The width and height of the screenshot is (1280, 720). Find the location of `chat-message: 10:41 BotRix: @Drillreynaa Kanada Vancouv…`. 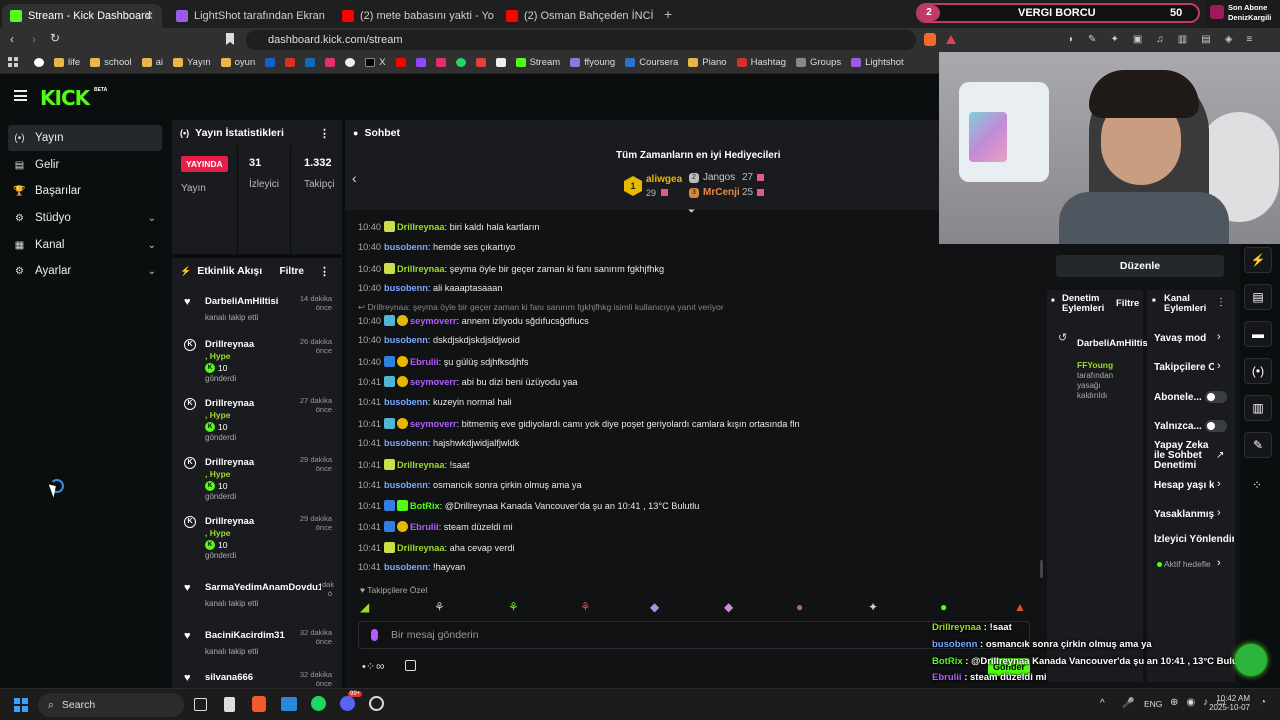

chat-message: 10:41 BotRix: @Drillreynaa Kanada Vancouv… is located at coordinates (528, 505).